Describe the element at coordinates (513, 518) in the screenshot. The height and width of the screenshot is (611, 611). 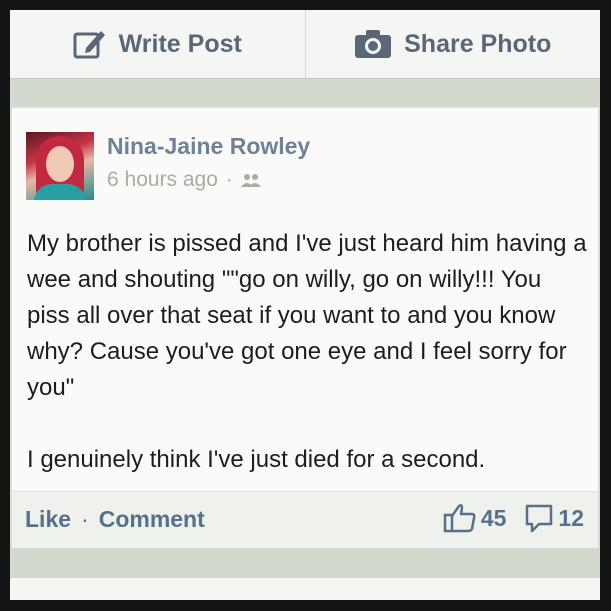
I see `engagement-counts: 45 12` at that location.